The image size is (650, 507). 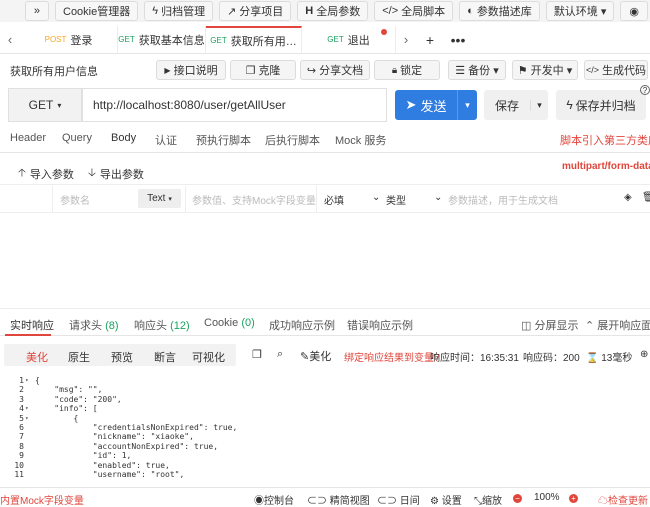 I want to click on split-view-button: ◫ 分屏显示, so click(x=549, y=325).